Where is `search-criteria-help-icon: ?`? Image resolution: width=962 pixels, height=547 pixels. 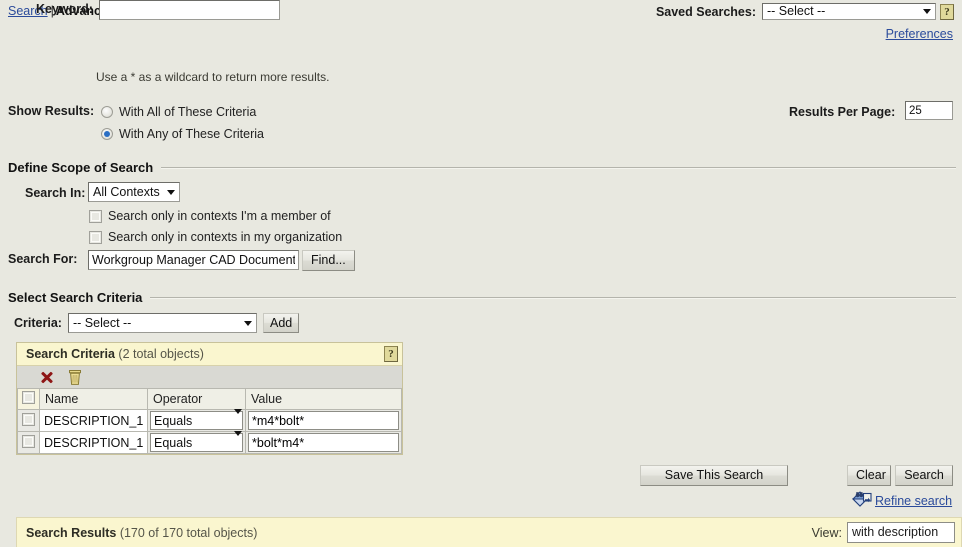 search-criteria-help-icon: ? is located at coordinates (391, 354).